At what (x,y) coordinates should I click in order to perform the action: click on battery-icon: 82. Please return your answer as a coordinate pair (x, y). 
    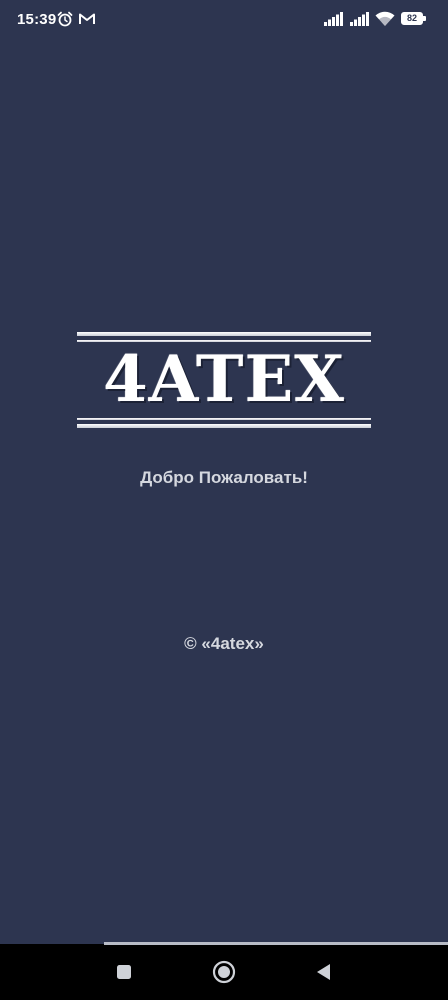
    Looking at the image, I should click on (414, 19).